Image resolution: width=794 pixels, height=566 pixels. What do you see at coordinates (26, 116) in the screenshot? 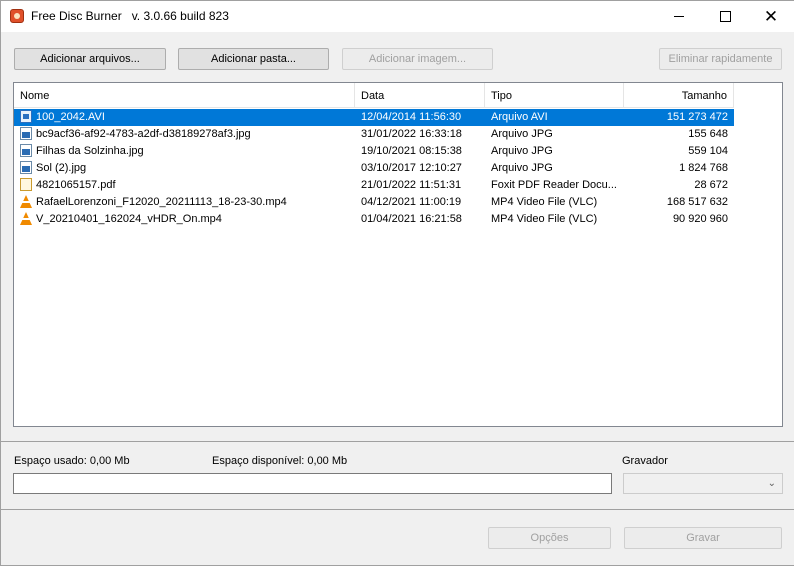
I see `avi-file-icon` at bounding box center [26, 116].